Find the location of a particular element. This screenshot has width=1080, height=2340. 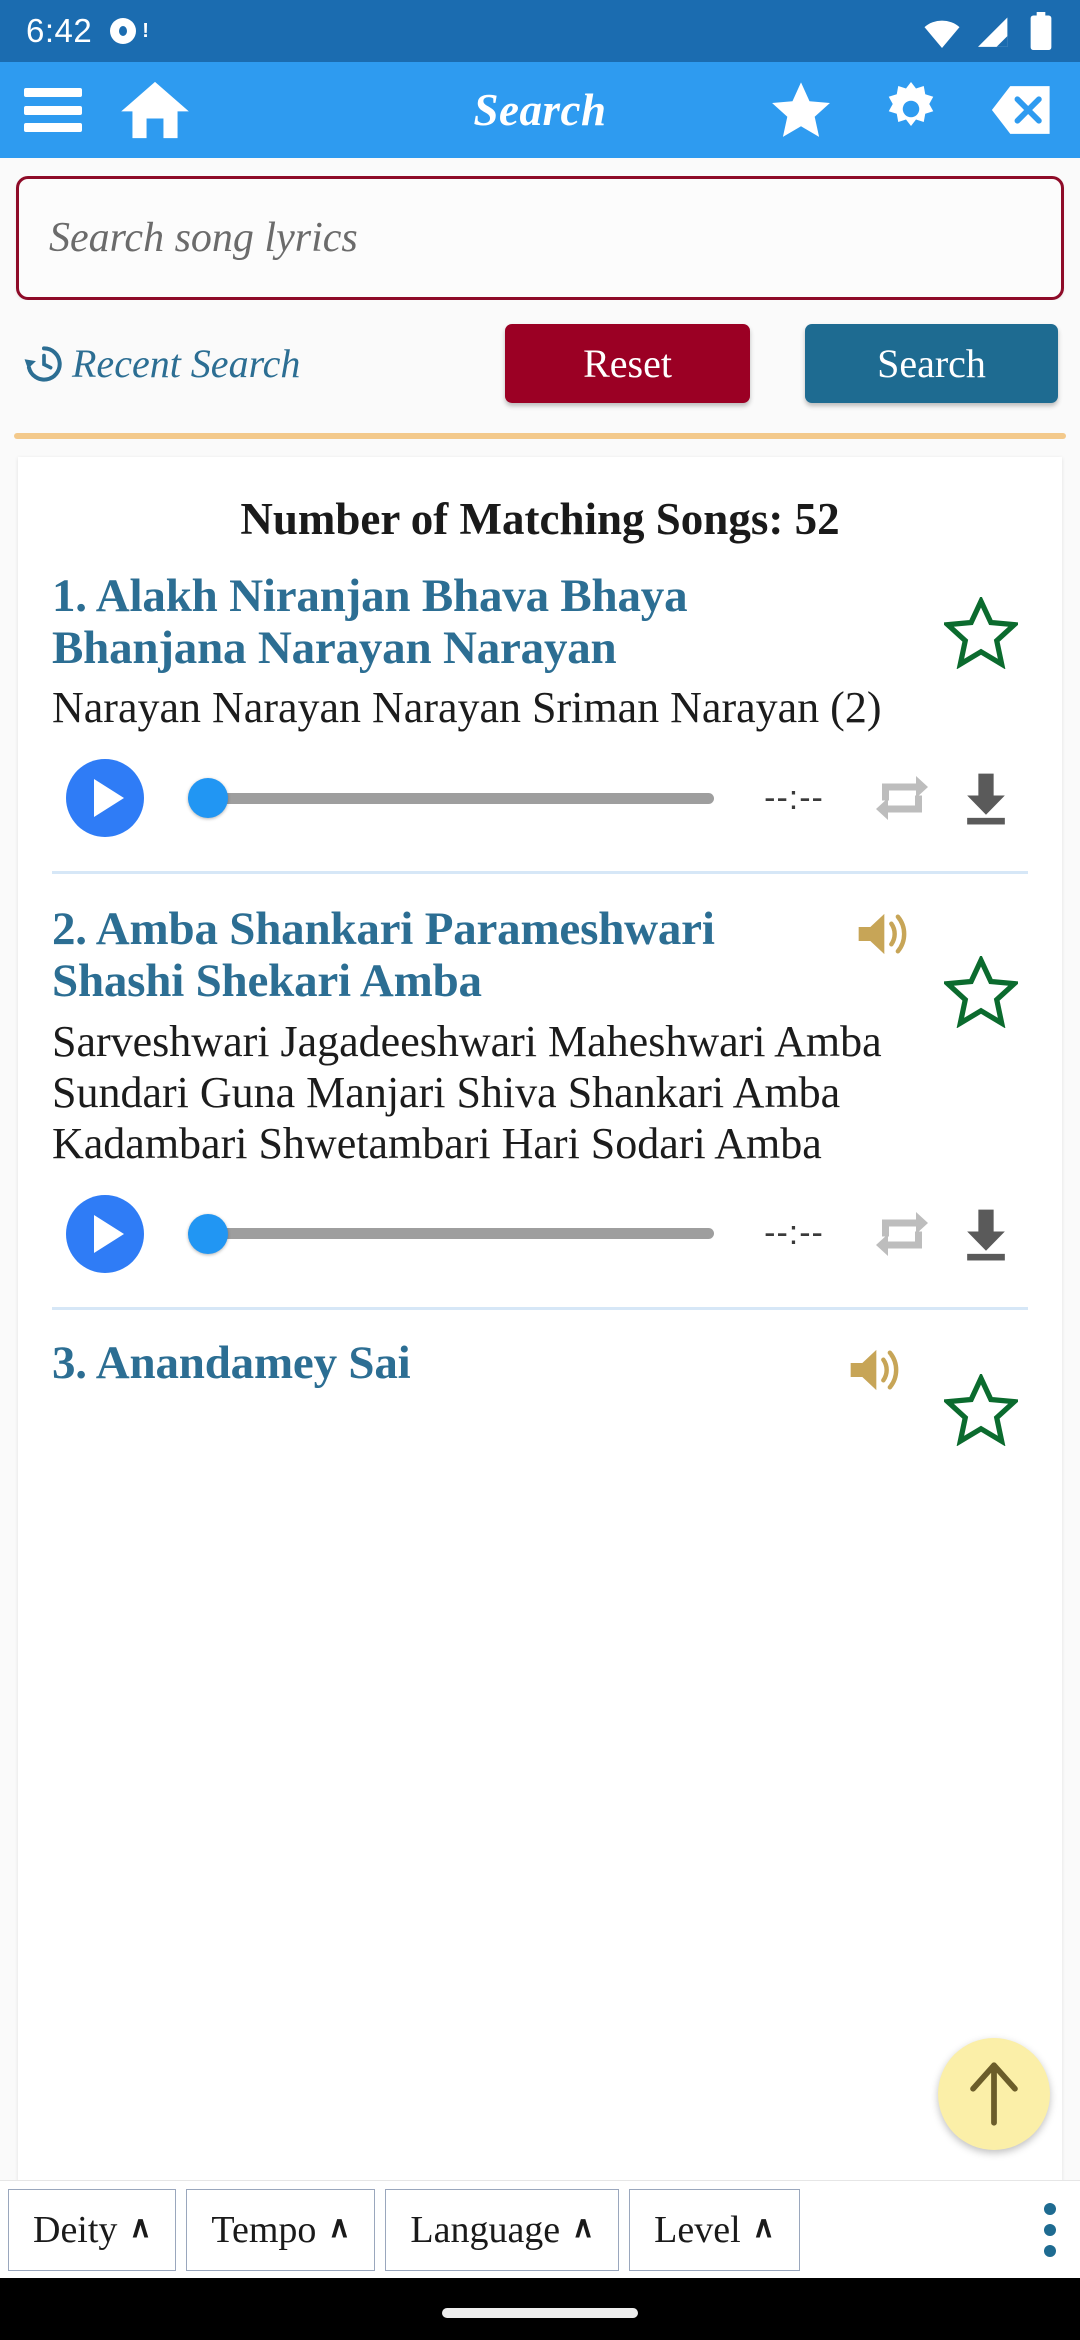

more-vertical-icon is located at coordinates (1050, 2229).